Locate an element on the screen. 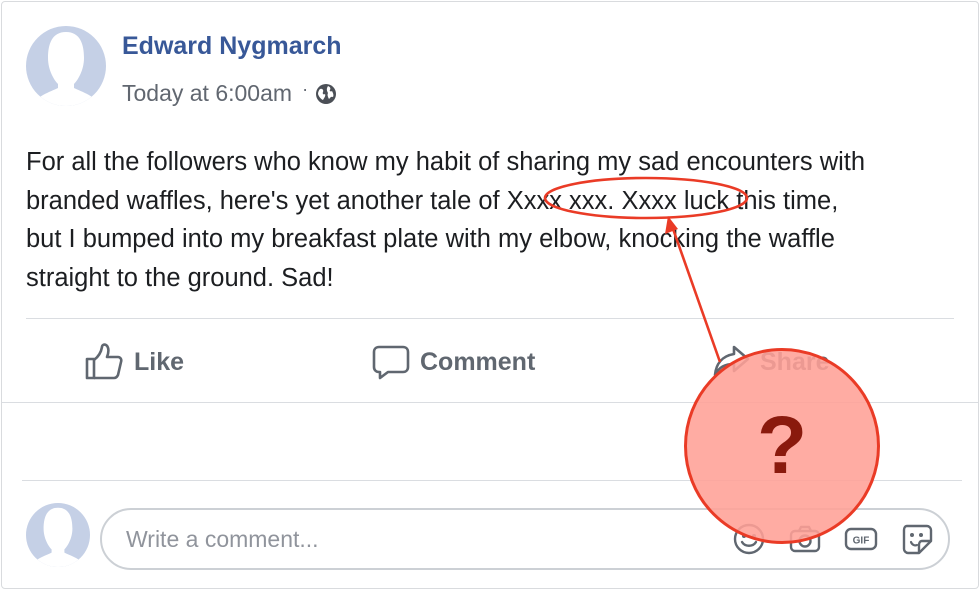 The height and width of the screenshot is (590, 980). pointer-arrow is located at coordinates (696, 294).